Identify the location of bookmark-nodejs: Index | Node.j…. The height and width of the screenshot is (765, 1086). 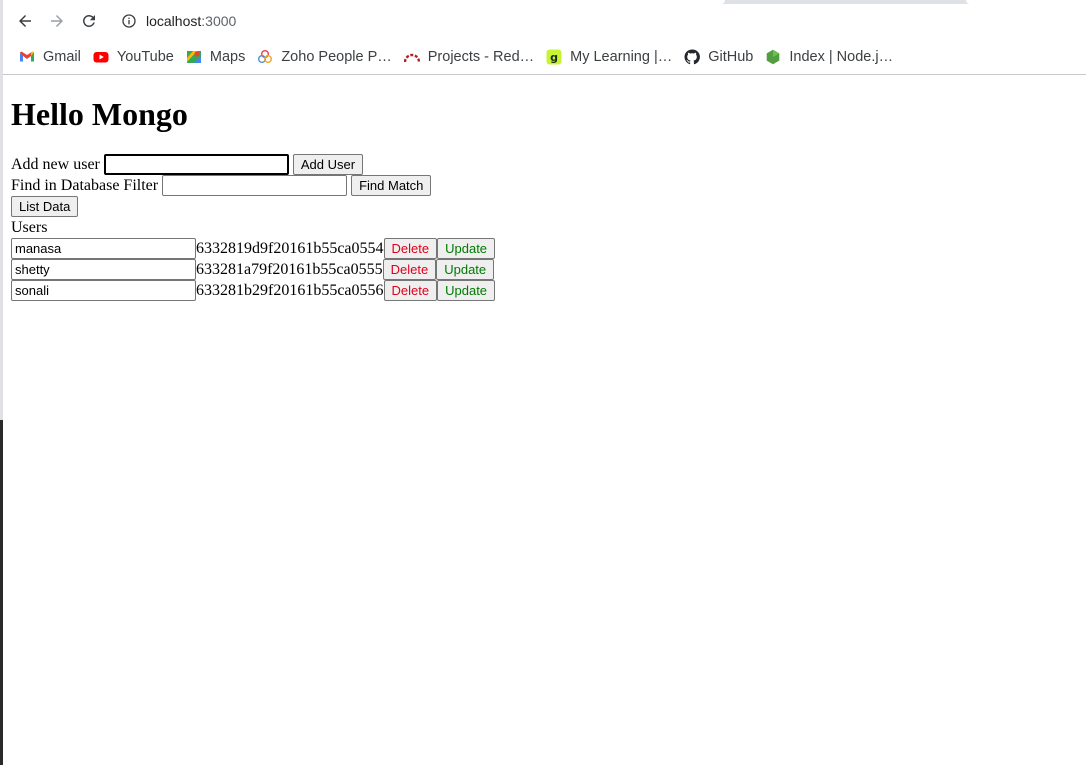
(830, 57).